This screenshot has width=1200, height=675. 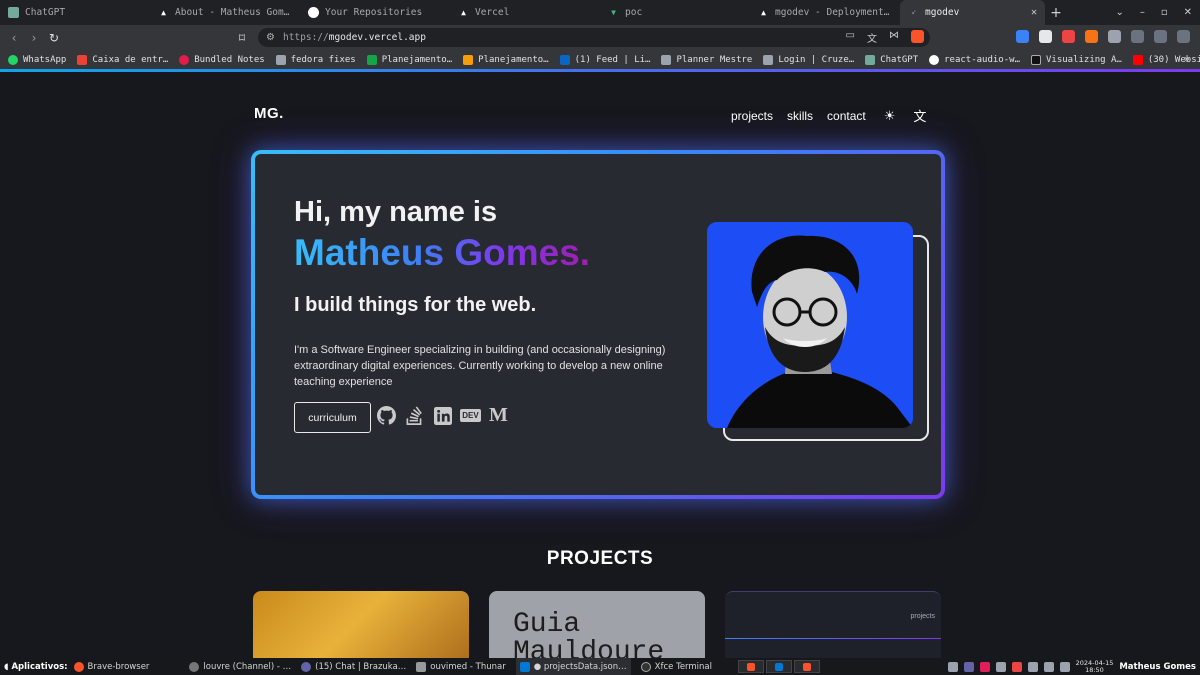 What do you see at coordinates (36, 667) in the screenshot?
I see `applications-menu: ◖ Aplicativos:` at bounding box center [36, 667].